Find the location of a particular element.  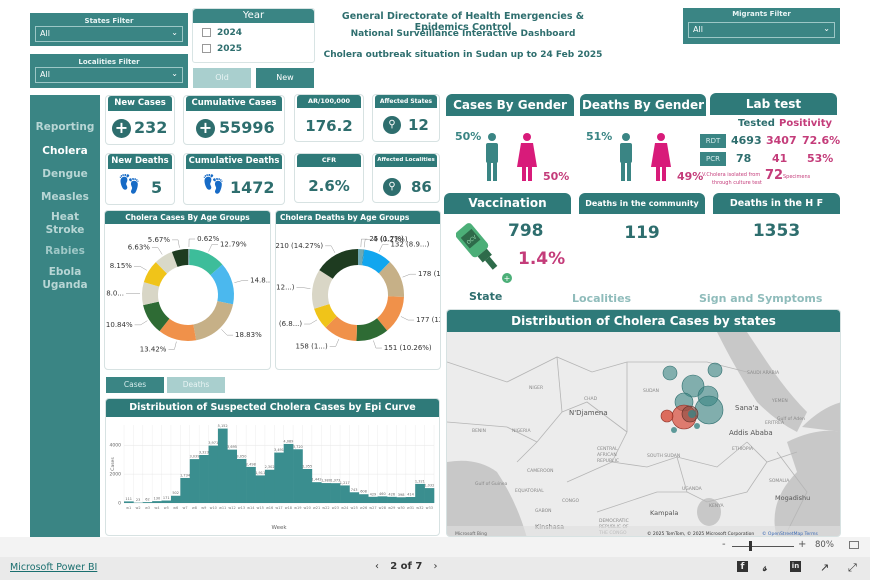

vaccination-title: Vaccination is located at coordinates (507, 203).